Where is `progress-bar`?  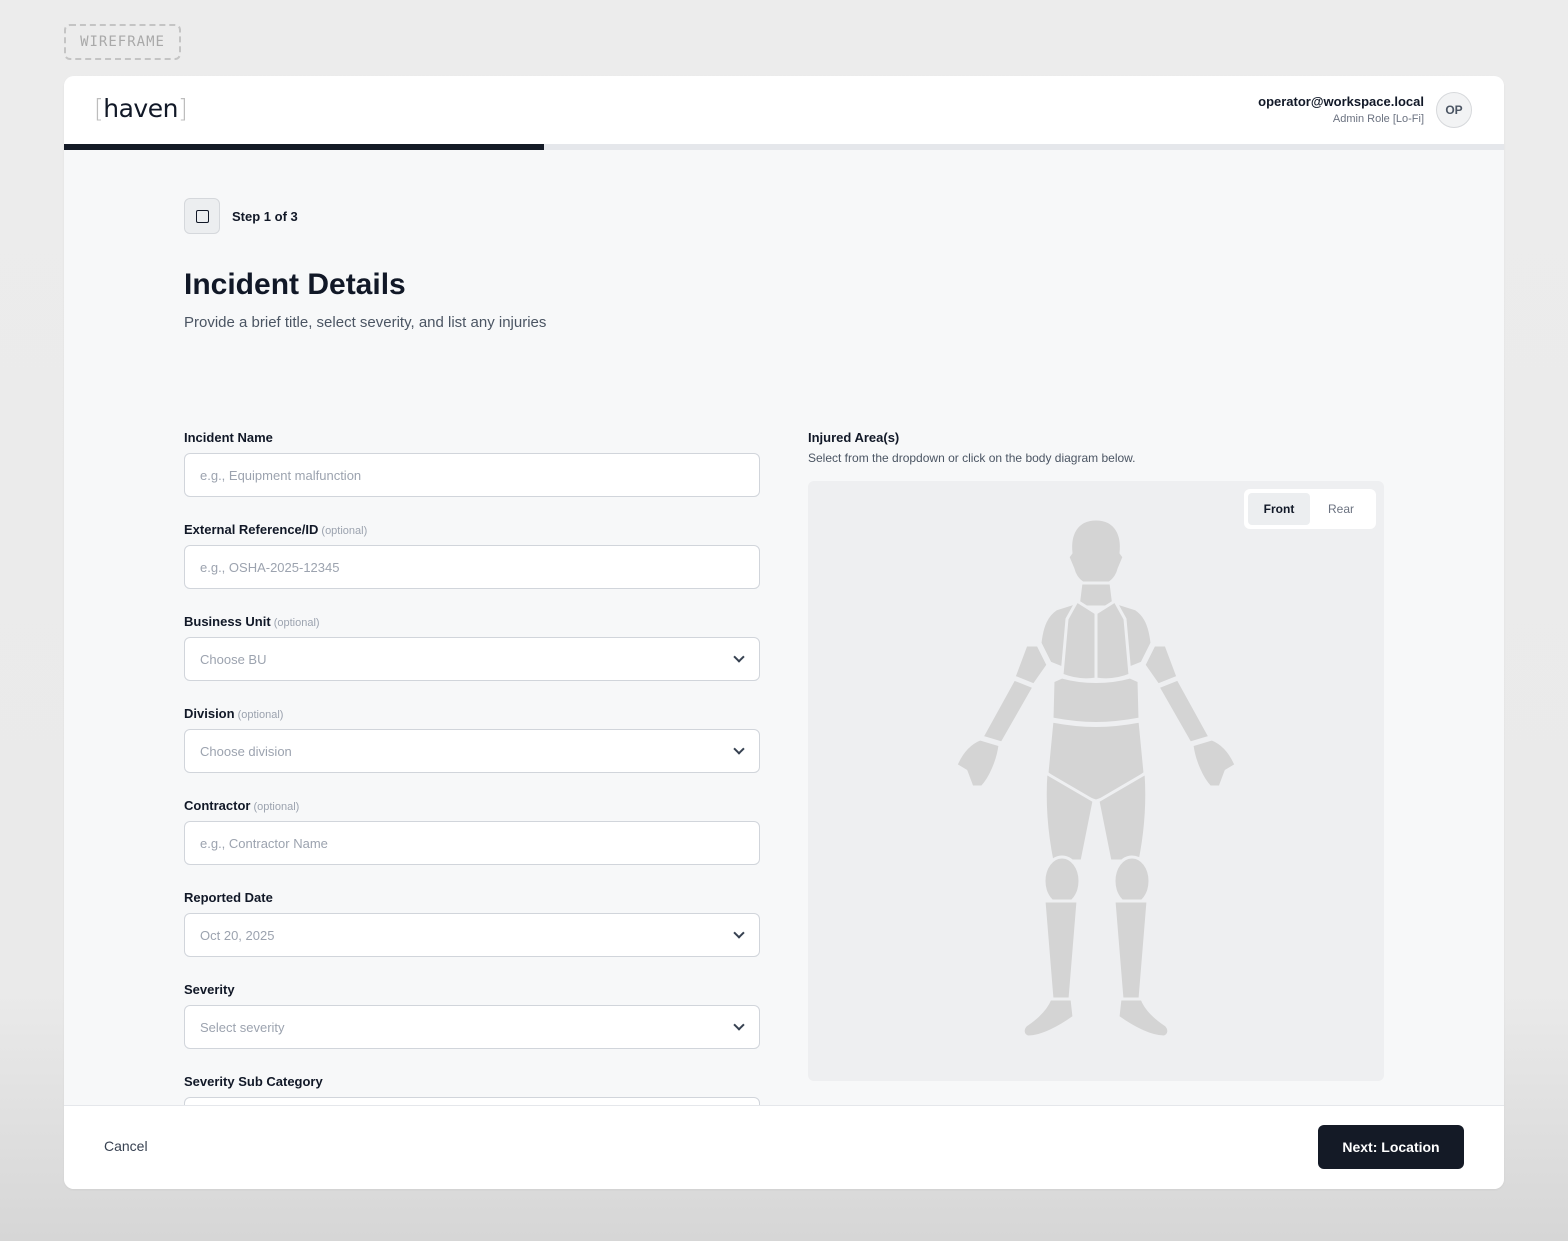
progress-bar is located at coordinates (784, 147).